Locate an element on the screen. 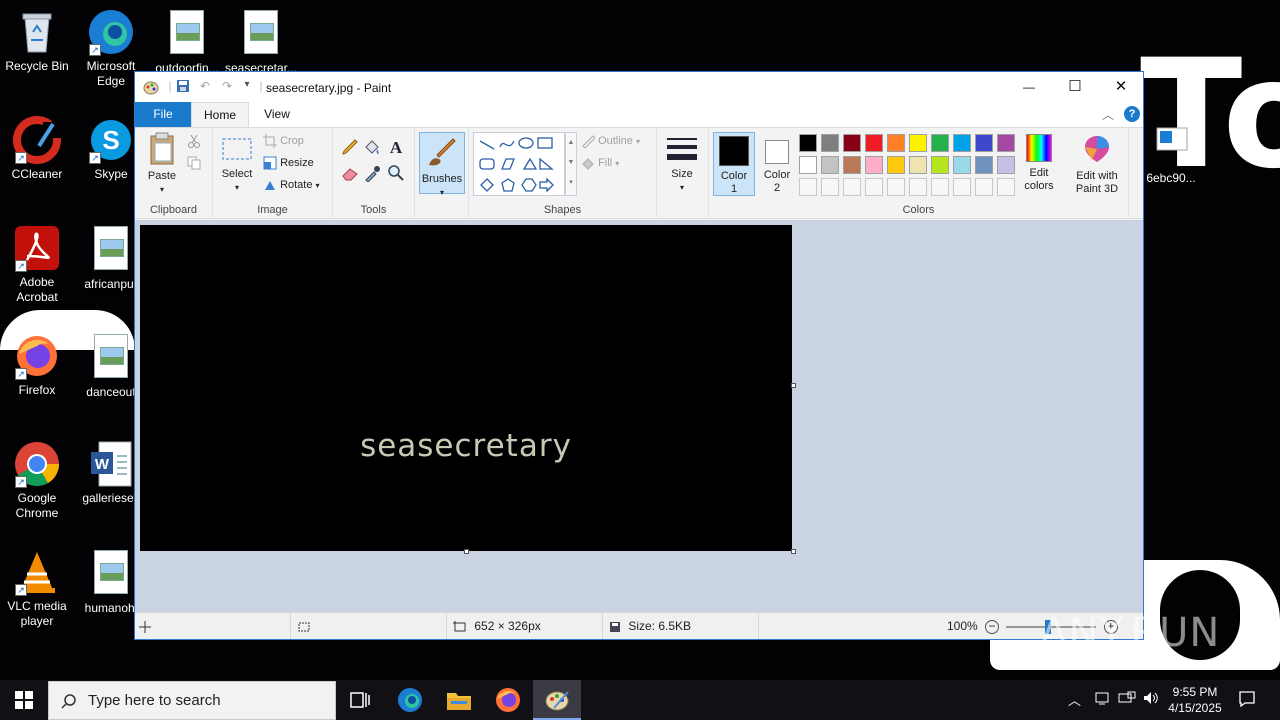 The height and width of the screenshot is (720, 1280). maximize-button: ☐ is located at coordinates (1075, 87).